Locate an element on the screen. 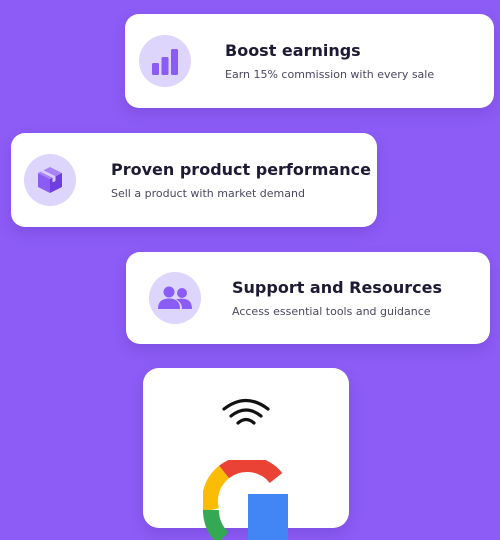  google-logo-icon is located at coordinates (245, 500).